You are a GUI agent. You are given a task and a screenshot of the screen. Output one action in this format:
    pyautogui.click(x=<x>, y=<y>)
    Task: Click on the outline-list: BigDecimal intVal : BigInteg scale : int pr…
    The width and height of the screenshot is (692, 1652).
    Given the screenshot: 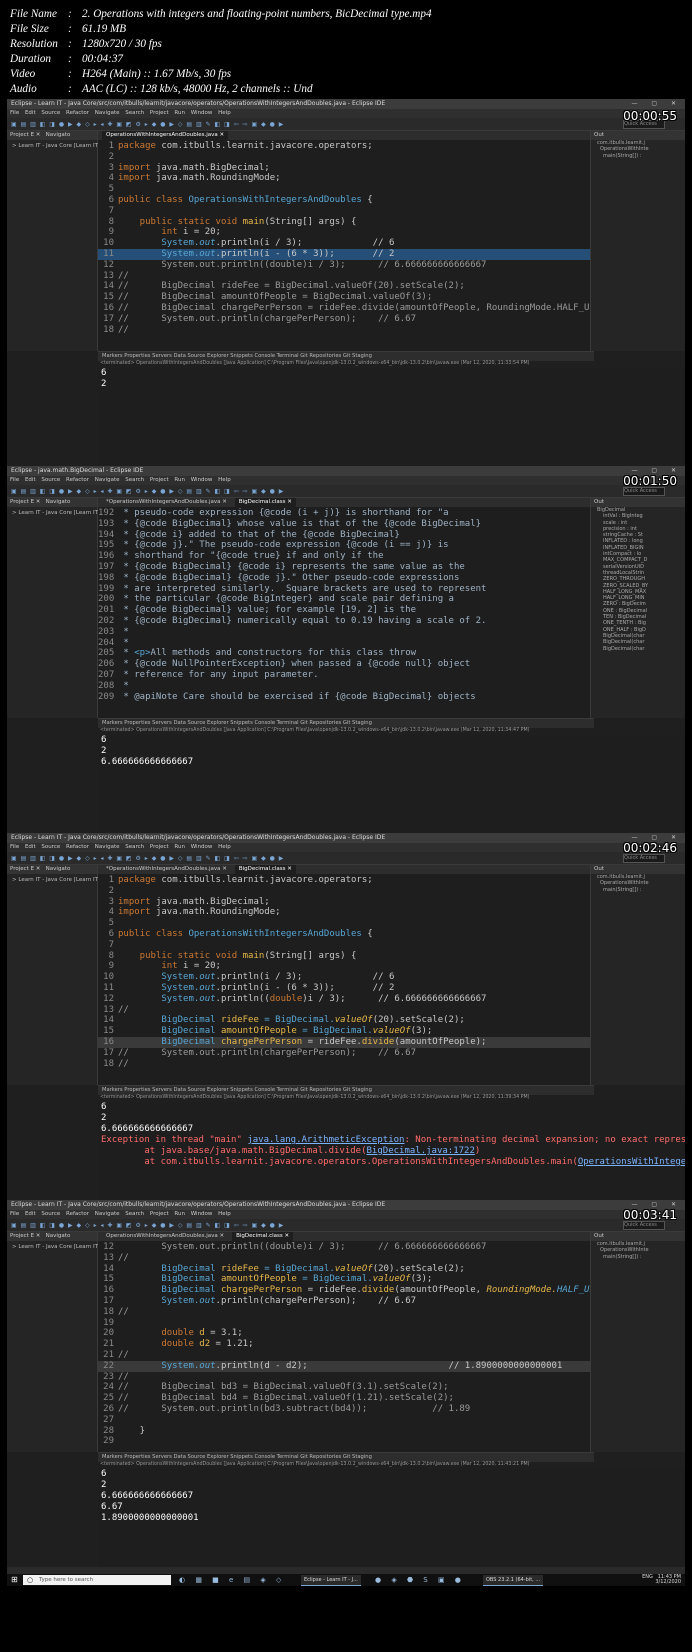 What is the action you would take?
    pyautogui.click(x=638, y=579)
    